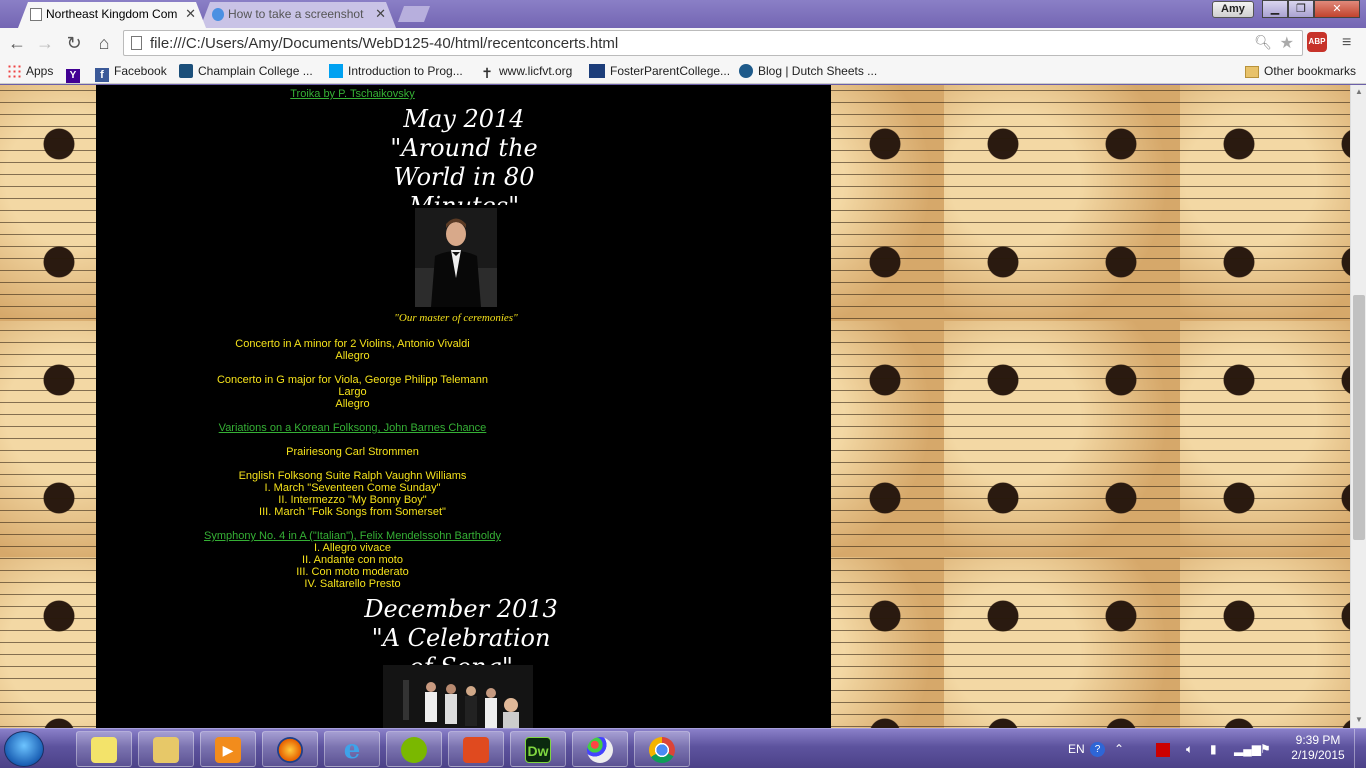 This screenshot has height=768, width=1366. I want to click on firefox-icon, so click(290, 750).